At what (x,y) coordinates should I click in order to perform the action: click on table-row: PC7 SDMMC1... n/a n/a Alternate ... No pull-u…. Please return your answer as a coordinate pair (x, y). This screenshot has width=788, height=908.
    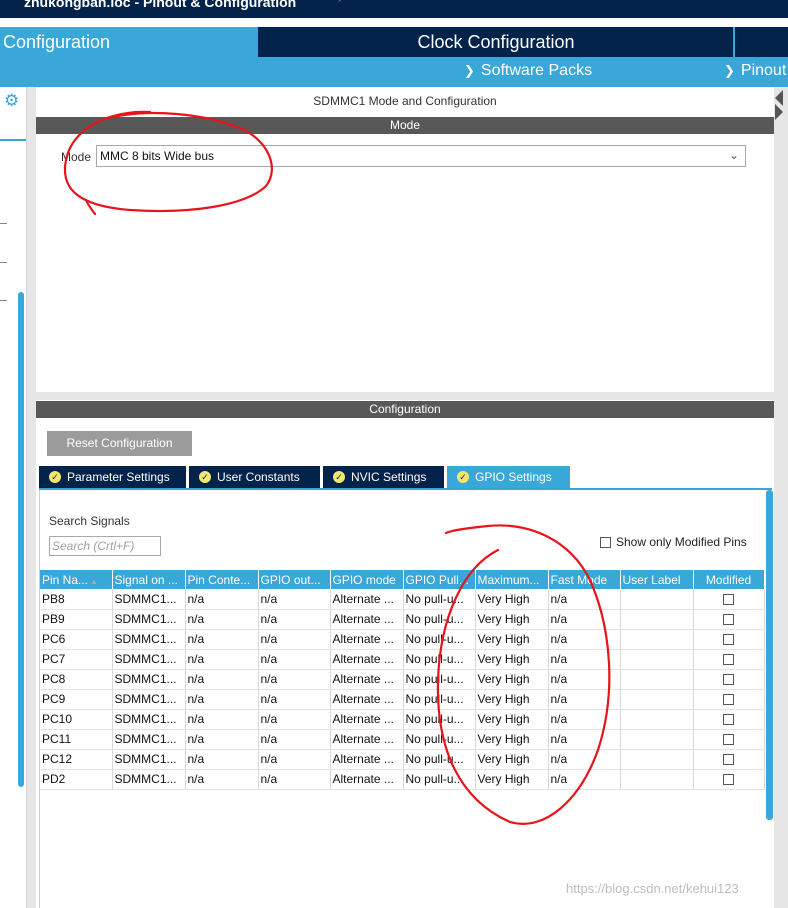
    Looking at the image, I should click on (402, 659).